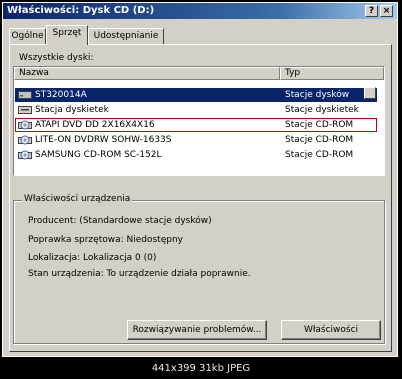 The width and height of the screenshot is (402, 379). Describe the element at coordinates (322, 110) in the screenshot. I see `device-type: Stacje dyskietek` at that location.